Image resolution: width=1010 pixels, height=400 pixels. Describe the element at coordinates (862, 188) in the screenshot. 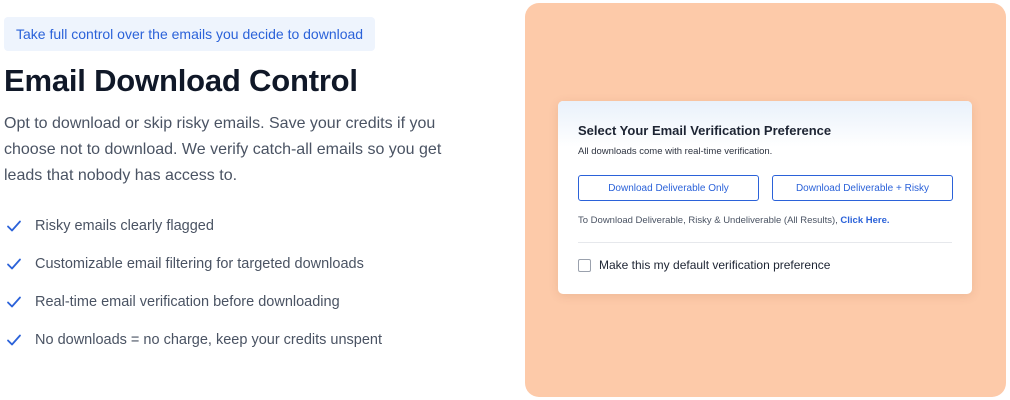

I see `download-deliverable-risky-button: Download Deliverable + Risky` at that location.